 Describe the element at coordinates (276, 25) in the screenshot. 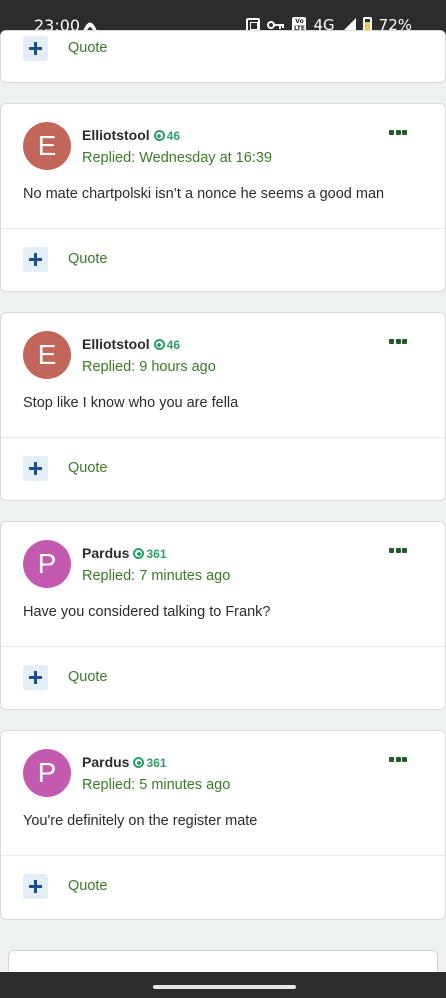

I see `key-icon` at that location.